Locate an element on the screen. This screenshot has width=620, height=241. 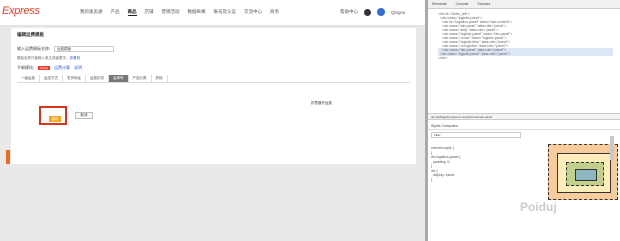
tab: 运送方式 is located at coordinates (51, 78).